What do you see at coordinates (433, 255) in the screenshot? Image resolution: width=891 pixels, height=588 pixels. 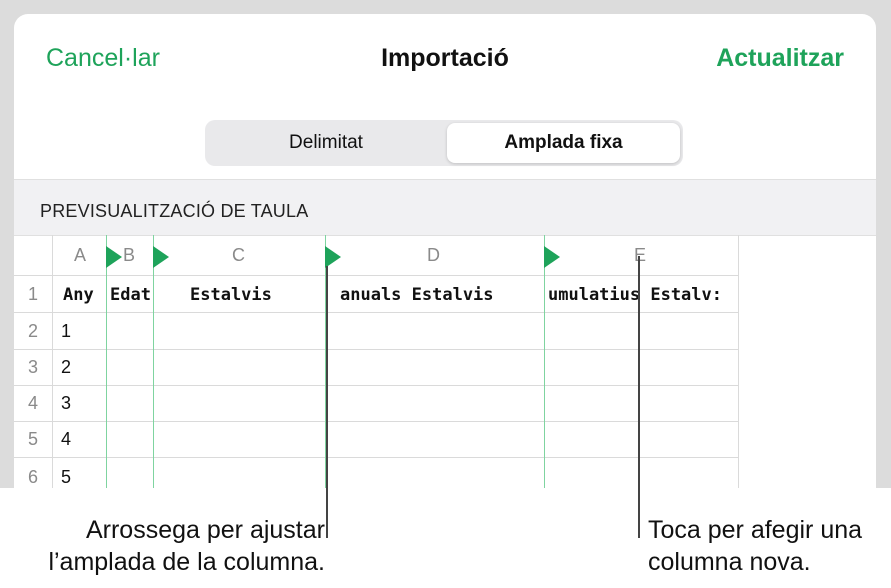 I see `column-header-d: D` at bounding box center [433, 255].